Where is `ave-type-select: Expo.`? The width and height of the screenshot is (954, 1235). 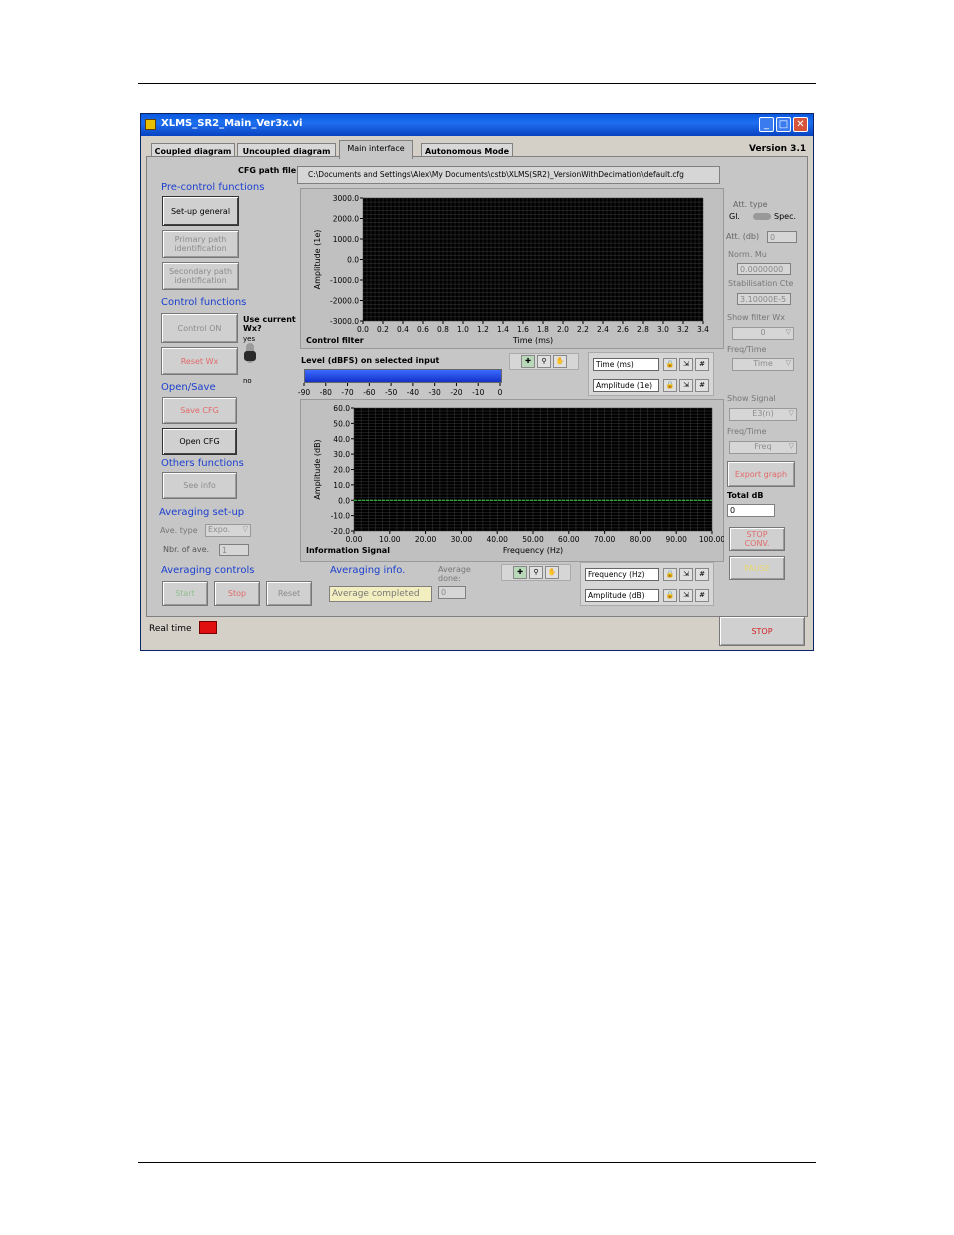 ave-type-select: Expo. is located at coordinates (228, 530).